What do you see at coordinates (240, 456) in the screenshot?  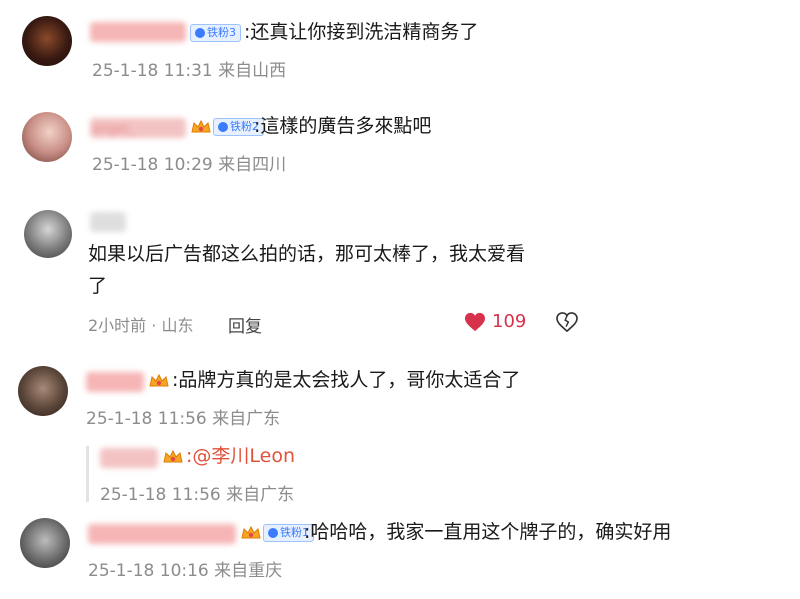 I see `reply-mention: :@李川Leon` at bounding box center [240, 456].